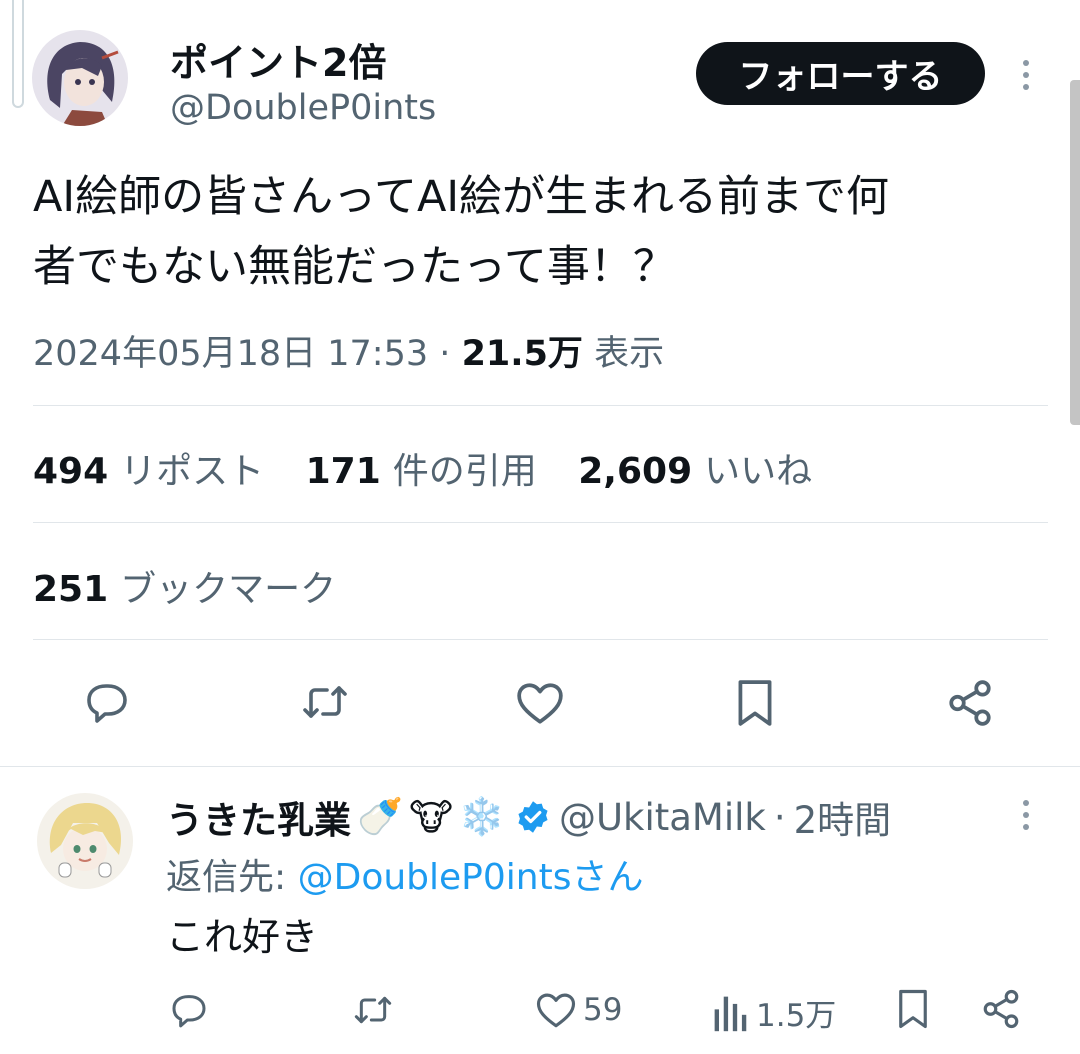 The width and height of the screenshot is (1080, 1054). I want to click on reply-bookmark-button, so click(913, 1009).